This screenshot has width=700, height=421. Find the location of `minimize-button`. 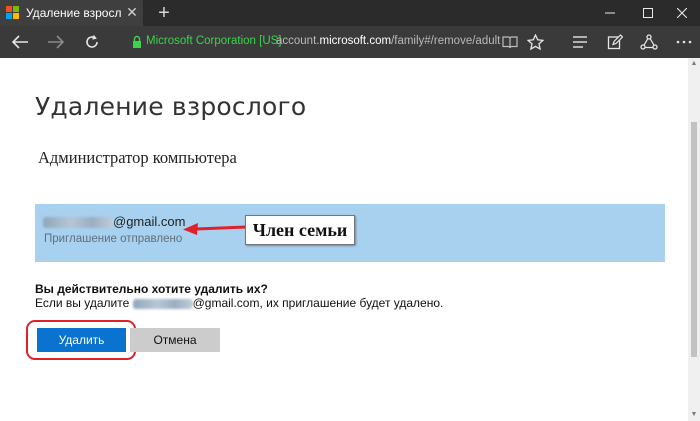

minimize-button is located at coordinates (610, 13).